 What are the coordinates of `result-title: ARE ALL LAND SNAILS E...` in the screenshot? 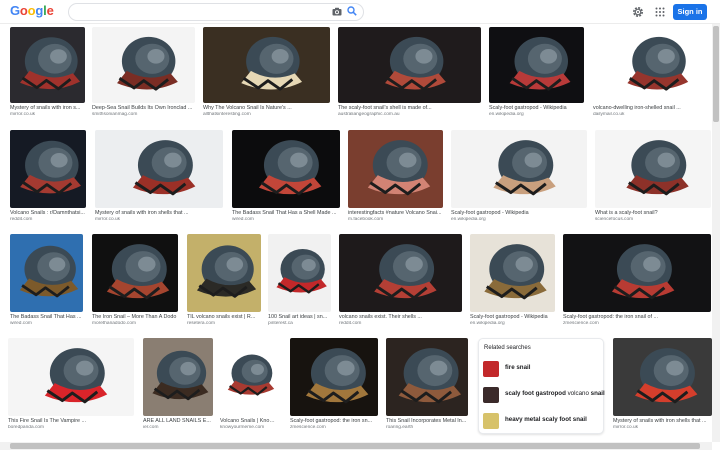 It's located at (178, 421).